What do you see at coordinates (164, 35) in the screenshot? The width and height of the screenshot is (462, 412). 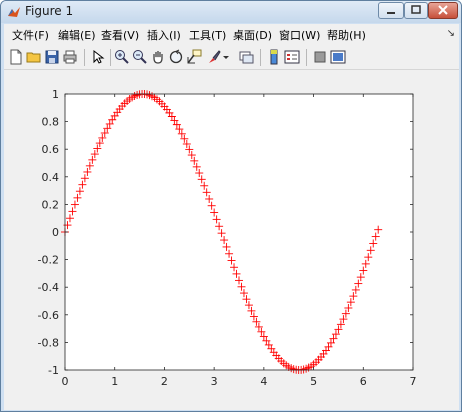 I see `menu-insert: 插入(I)` at bounding box center [164, 35].